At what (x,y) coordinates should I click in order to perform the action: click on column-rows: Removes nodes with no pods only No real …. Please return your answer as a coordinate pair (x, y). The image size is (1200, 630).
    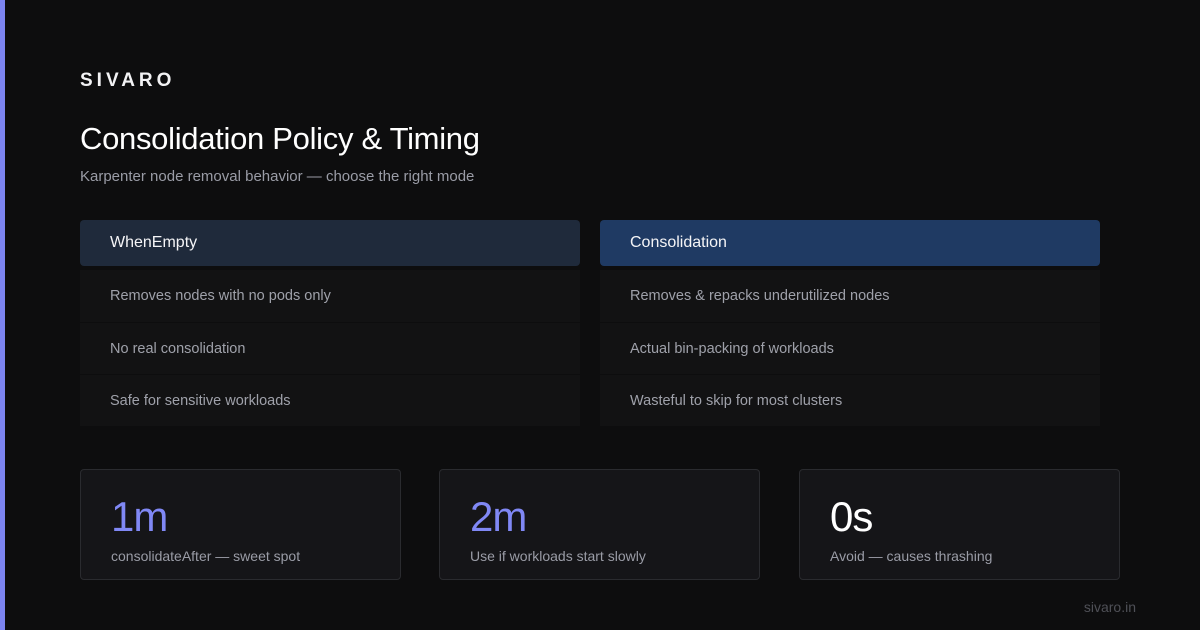
    Looking at the image, I should click on (330, 348).